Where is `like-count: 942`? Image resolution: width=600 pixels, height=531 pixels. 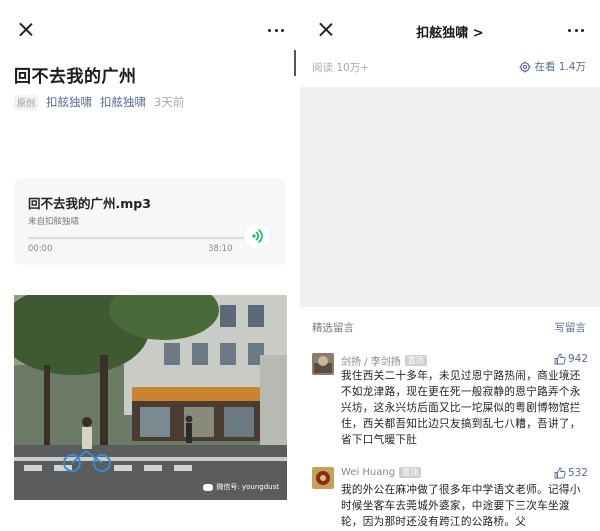
like-count: 942 is located at coordinates (577, 359).